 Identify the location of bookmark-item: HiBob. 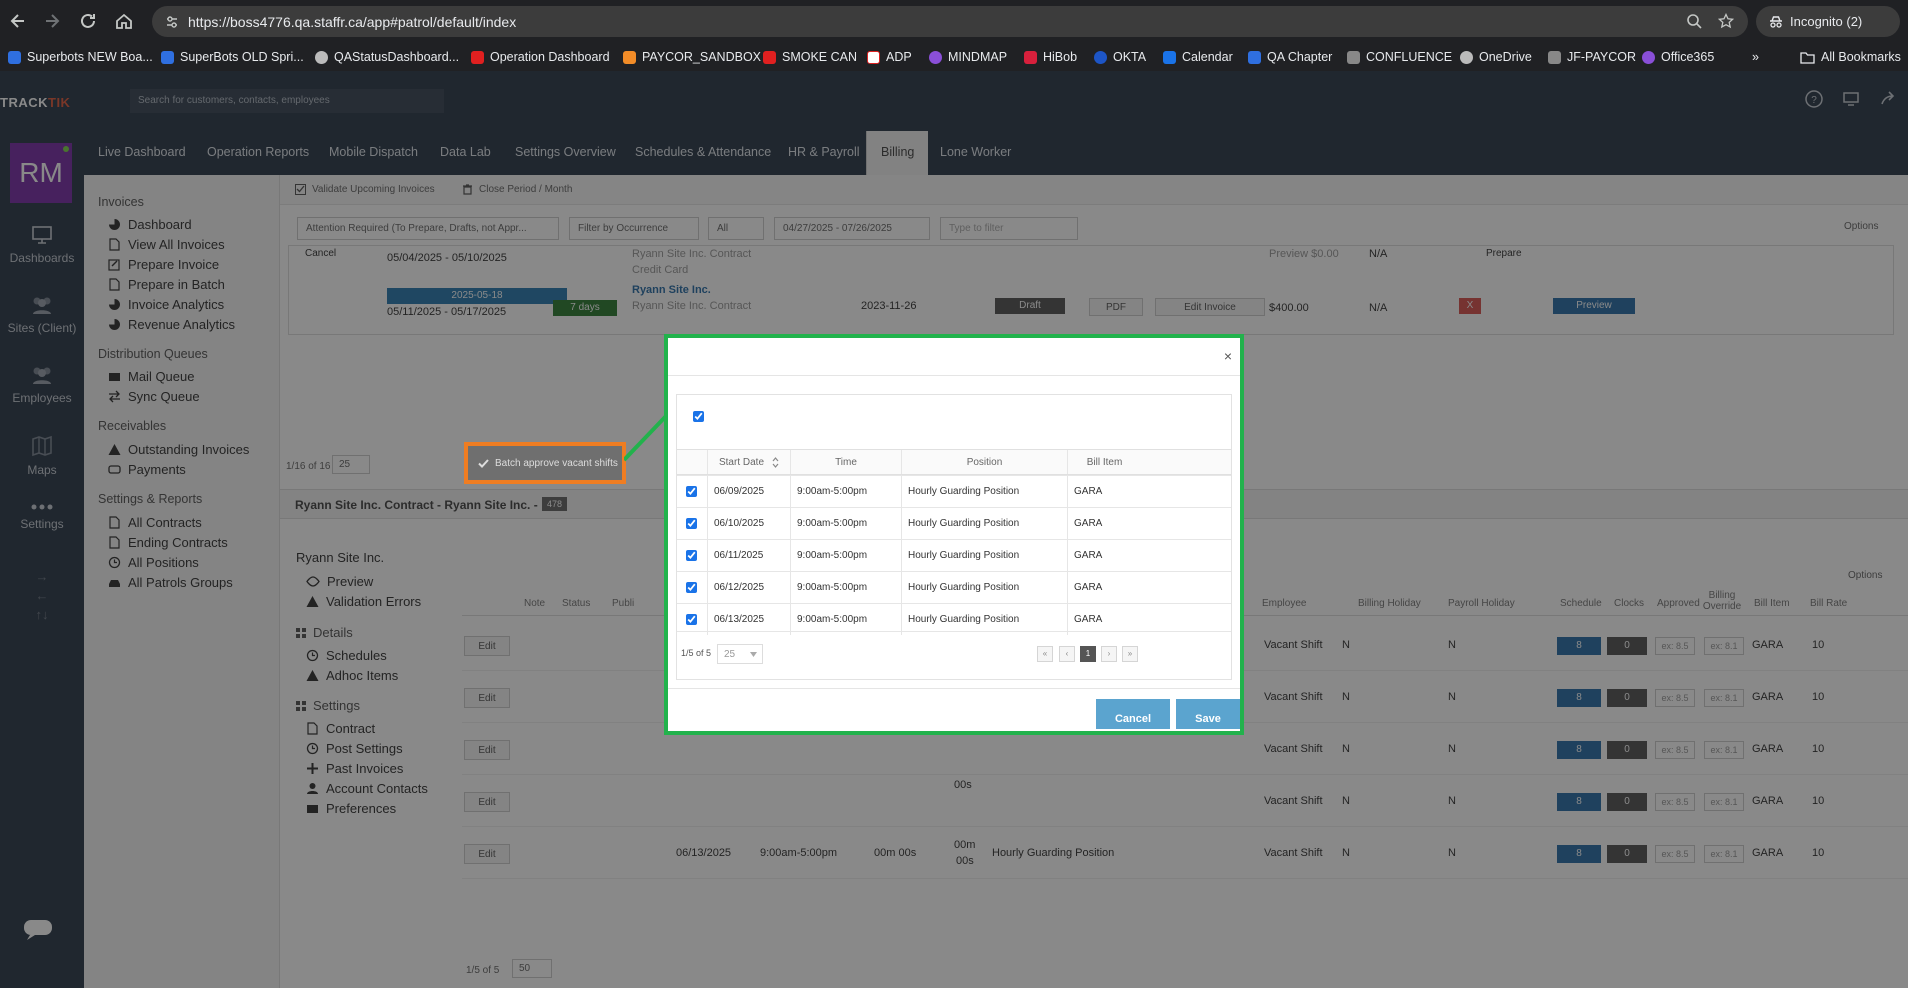
(1050, 57).